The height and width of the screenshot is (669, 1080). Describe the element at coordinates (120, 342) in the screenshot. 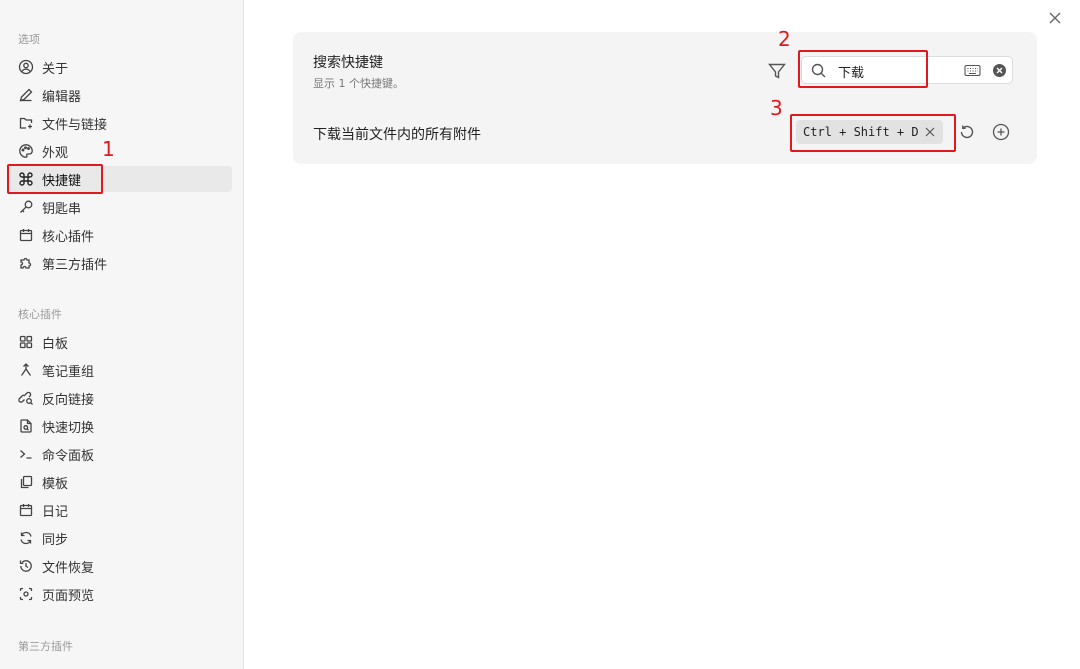

I see `sidebar-item-canvas: 白板` at that location.